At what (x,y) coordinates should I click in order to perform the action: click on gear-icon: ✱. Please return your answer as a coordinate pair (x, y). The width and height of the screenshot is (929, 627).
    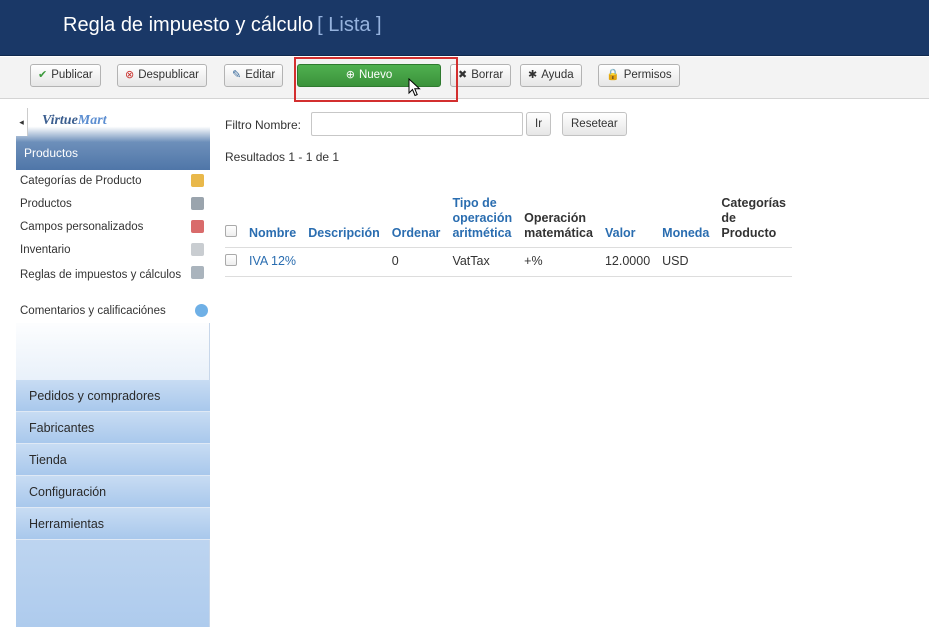
    Looking at the image, I should click on (533, 75).